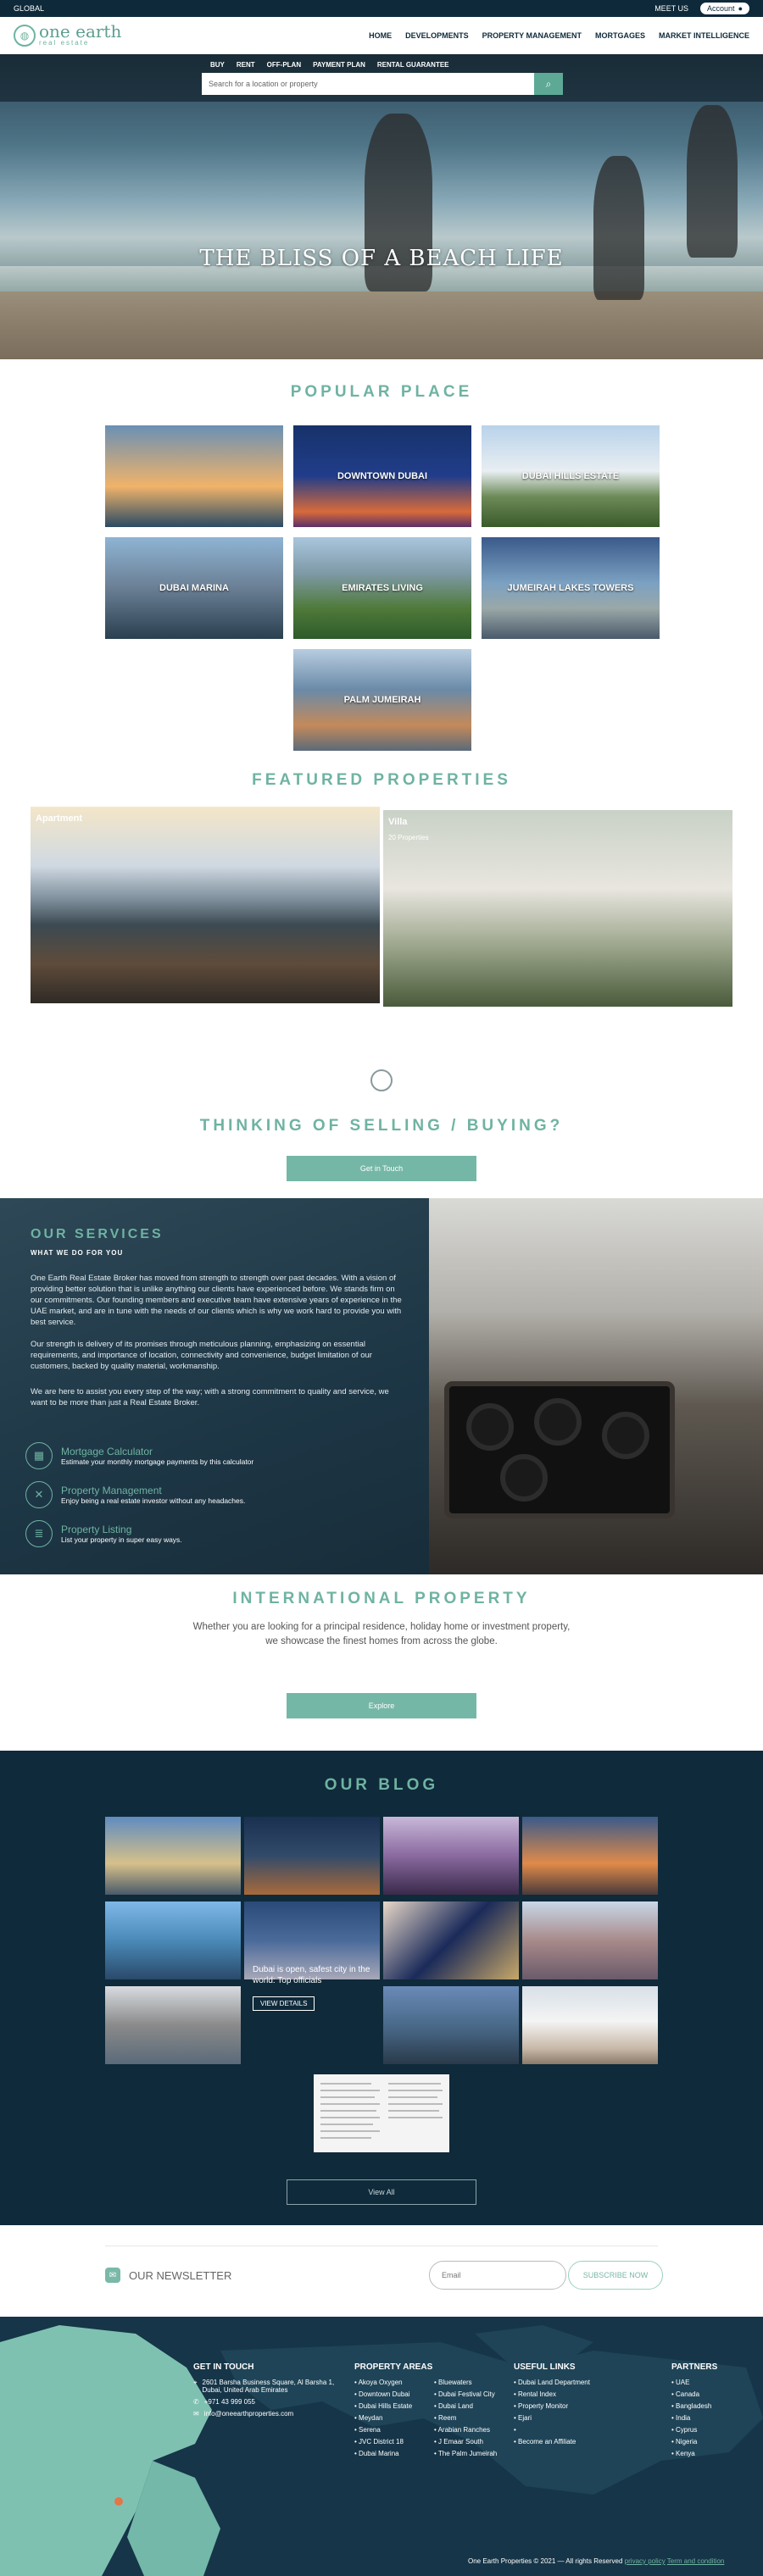 Image resolution: width=763 pixels, height=2576 pixels. Describe the element at coordinates (569, 2406) in the screenshot. I see `footer-link: Property Monitor` at that location.